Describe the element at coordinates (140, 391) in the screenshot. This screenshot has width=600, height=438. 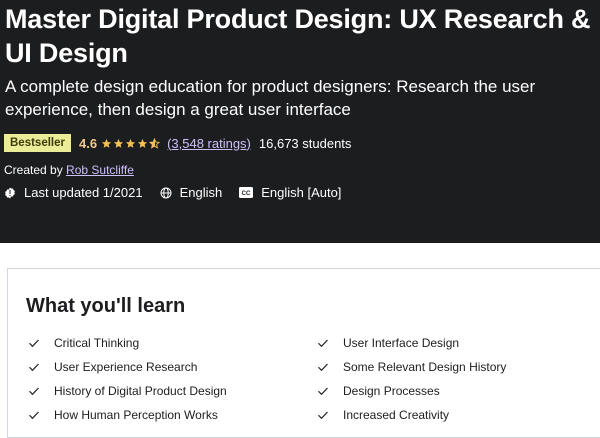
I see `learn-item-text: History of Digital Product Design` at that location.